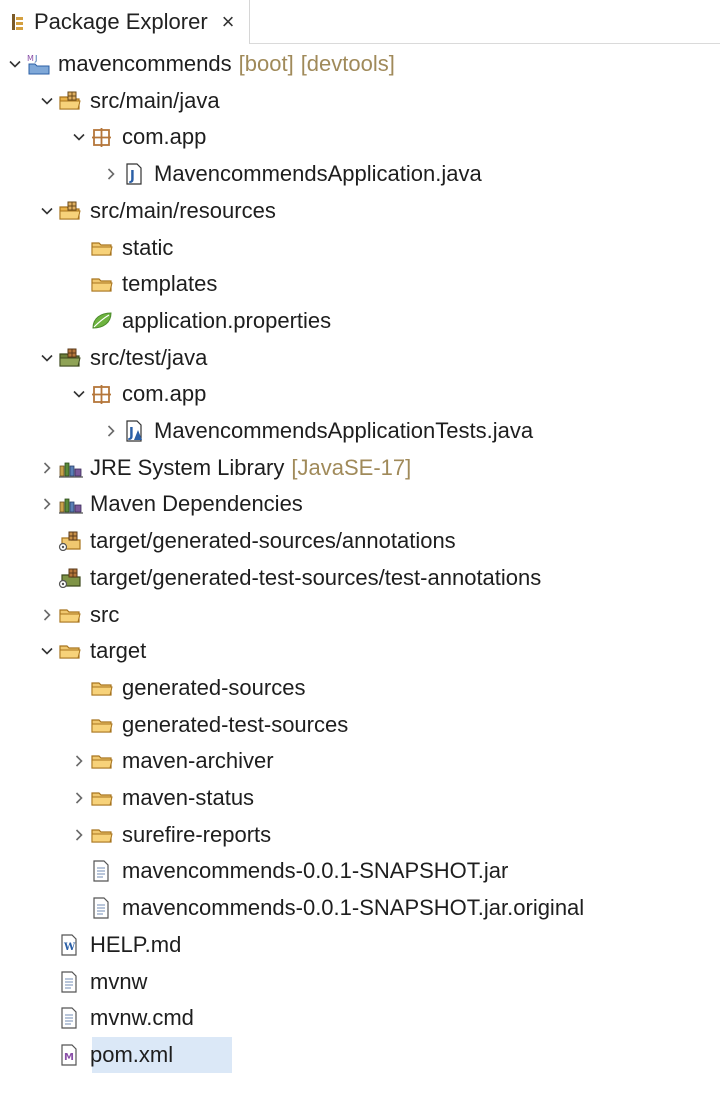 This screenshot has width=720, height=1110. What do you see at coordinates (214, 687) in the screenshot?
I see `tree-item-label: generated-sources` at bounding box center [214, 687].